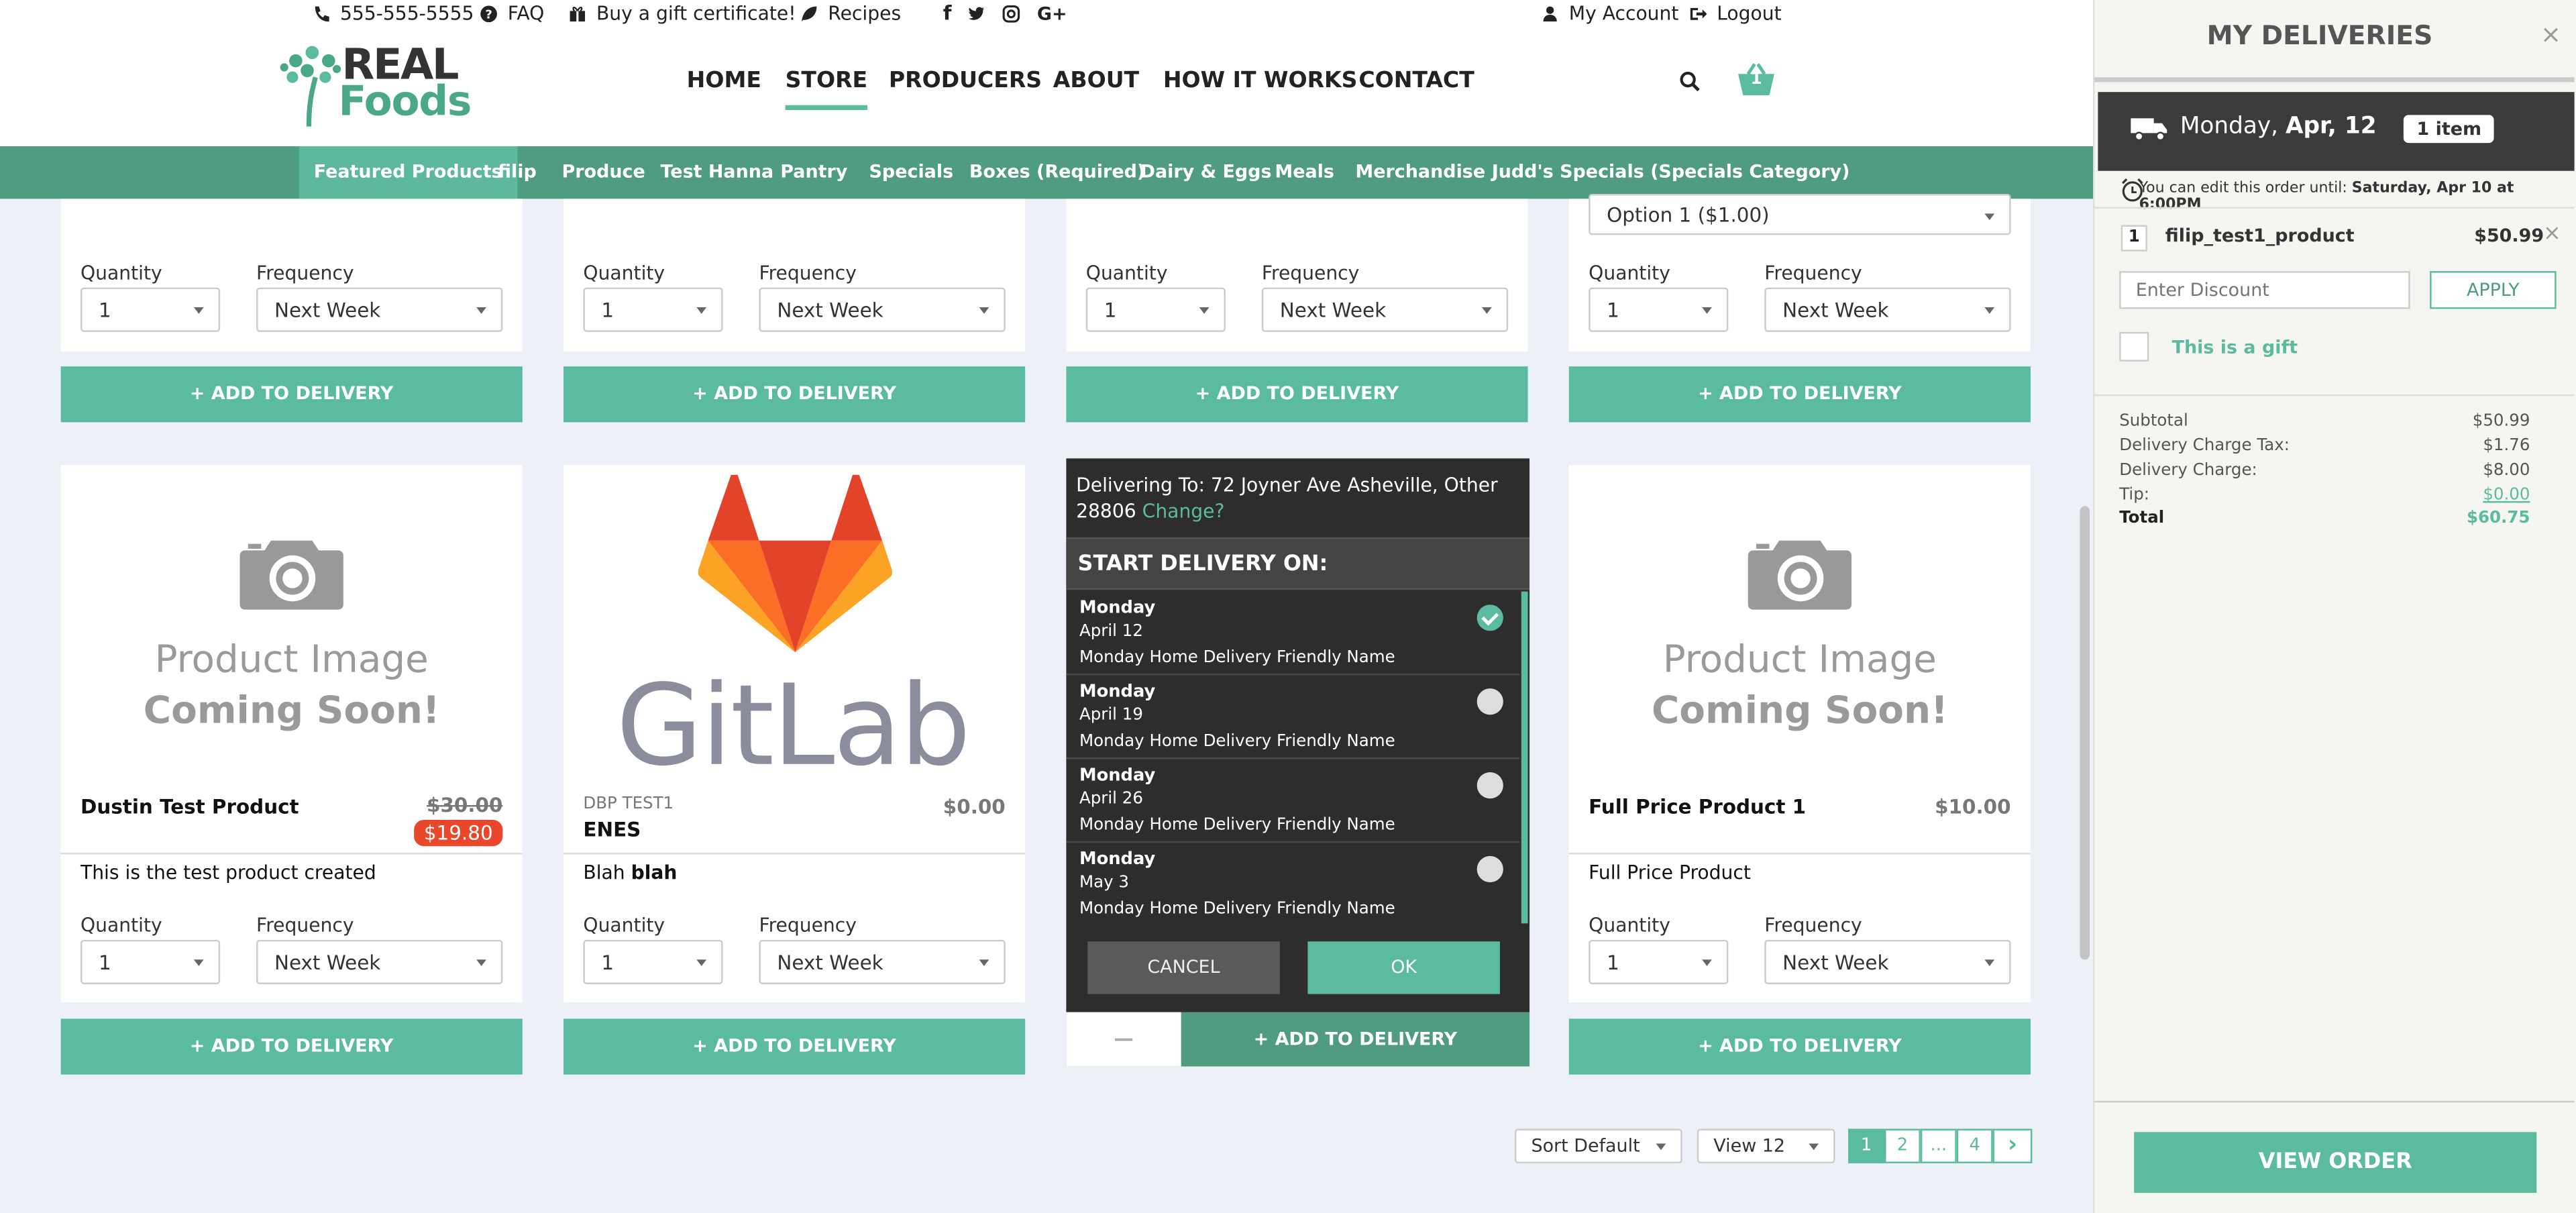 The height and width of the screenshot is (1213, 2576). What do you see at coordinates (2134, 346) in the screenshot?
I see `gift-checkbox` at bounding box center [2134, 346].